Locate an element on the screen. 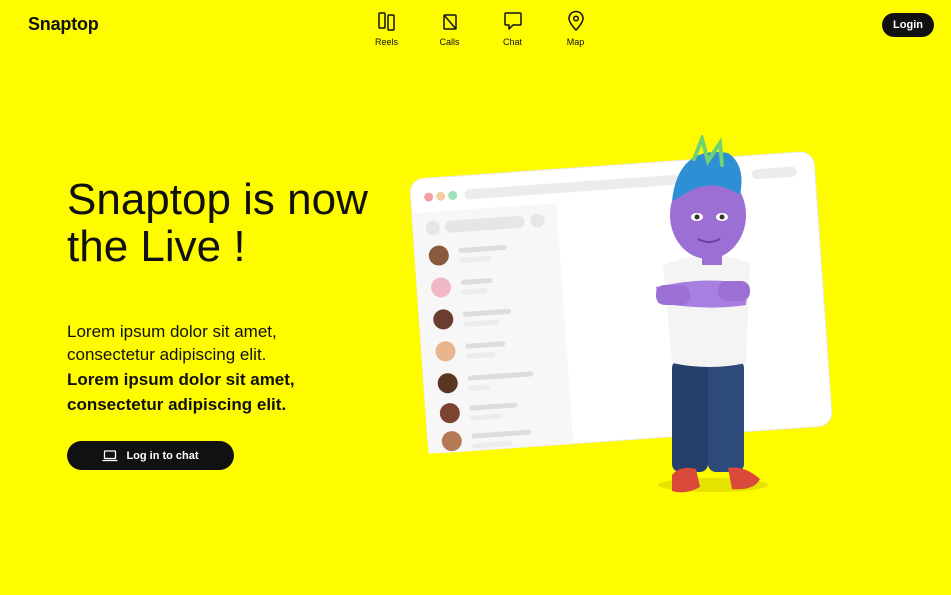 The width and height of the screenshot is (951, 595). log-in-to-chat-label: Log in to chat is located at coordinates (162, 455).